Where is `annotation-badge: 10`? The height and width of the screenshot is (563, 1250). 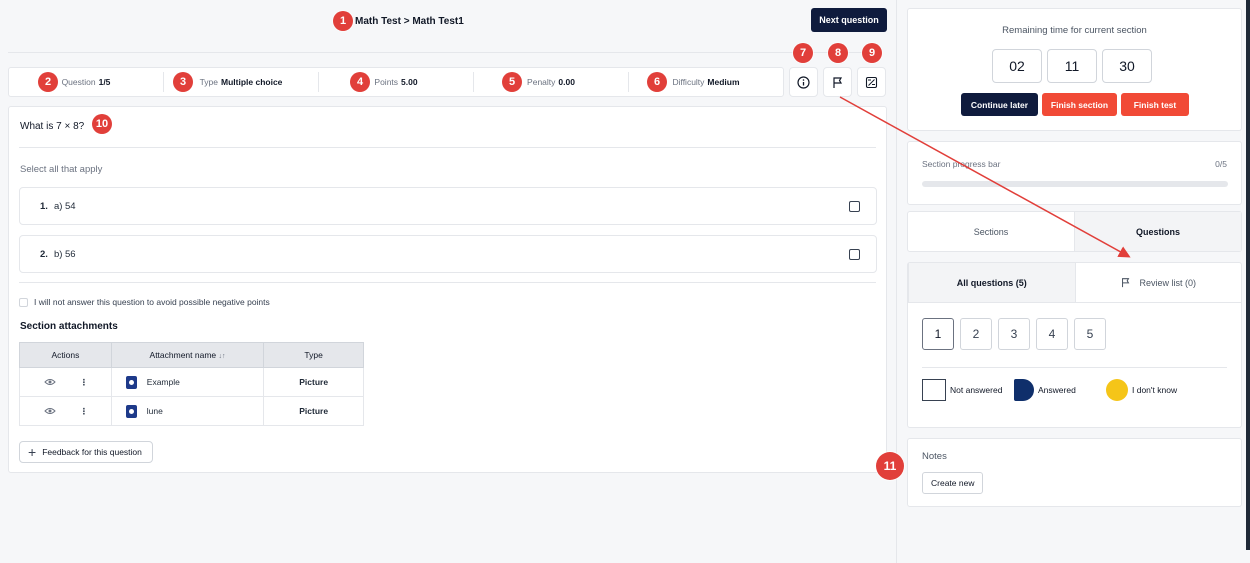
annotation-badge: 10 is located at coordinates (102, 124).